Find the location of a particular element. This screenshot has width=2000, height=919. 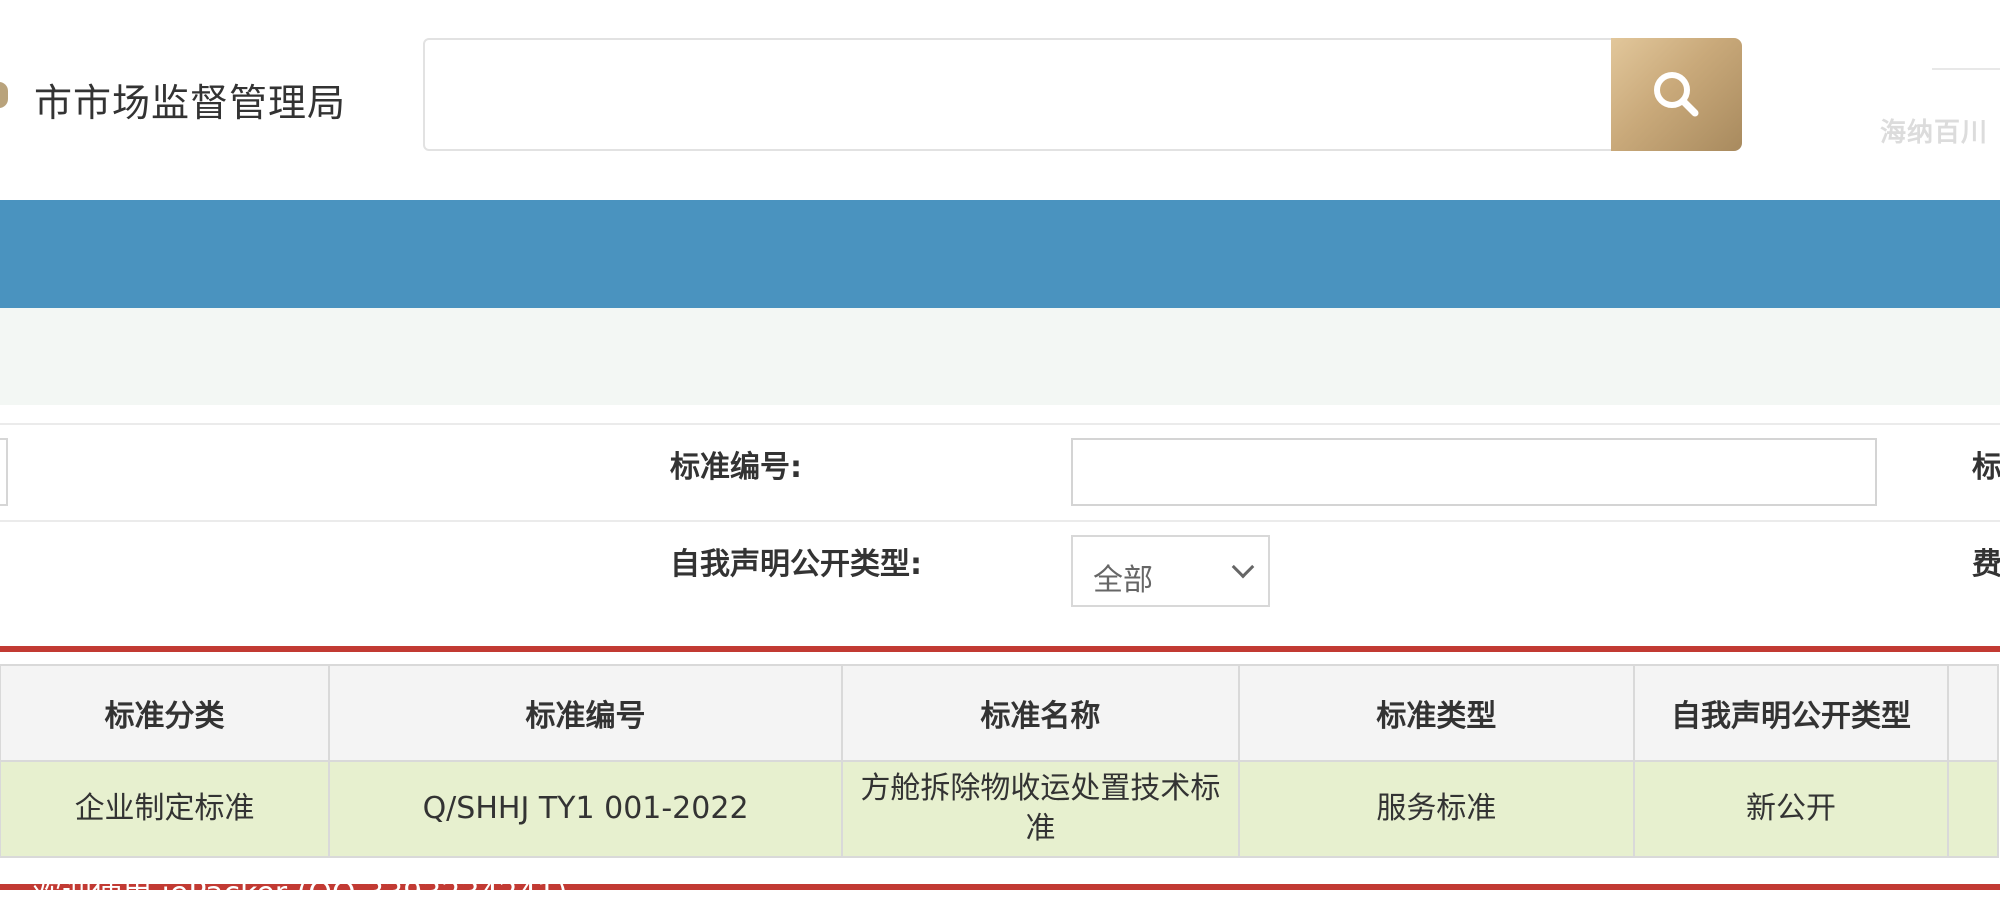

sub-nav-bar is located at coordinates (1000, 356).